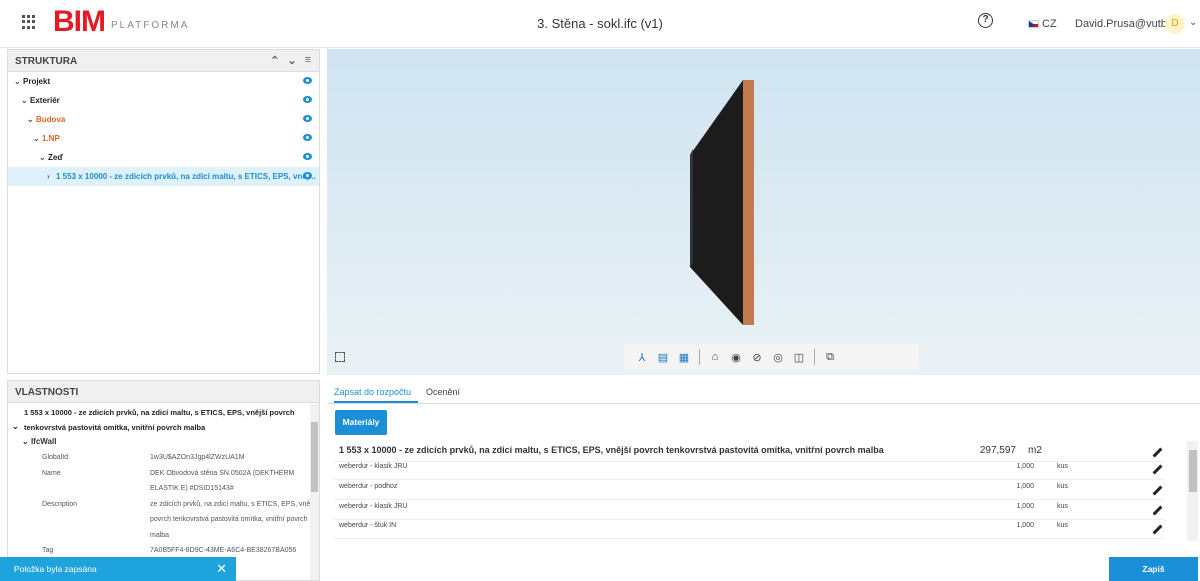 This screenshot has width=1200, height=581. I want to click on materials-button: Materiály, so click(361, 422).